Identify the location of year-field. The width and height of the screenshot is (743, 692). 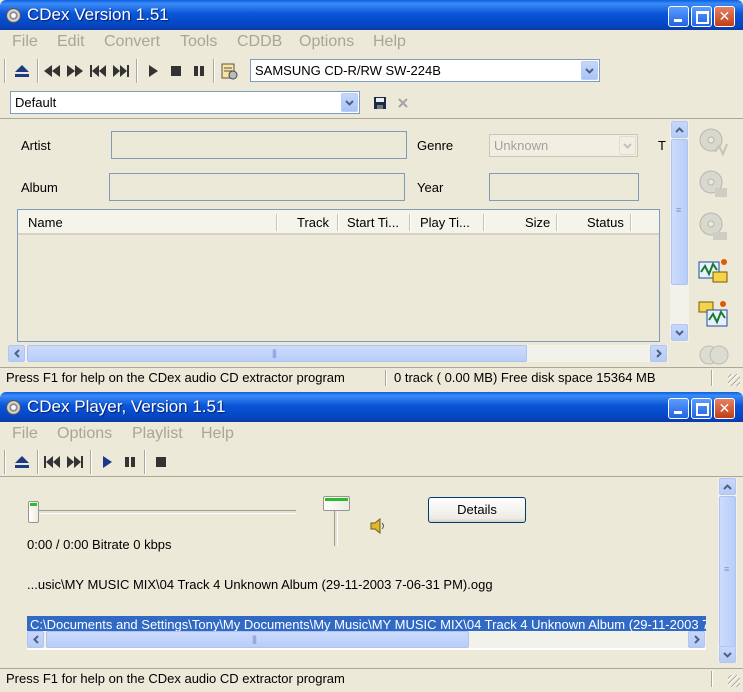
(564, 187).